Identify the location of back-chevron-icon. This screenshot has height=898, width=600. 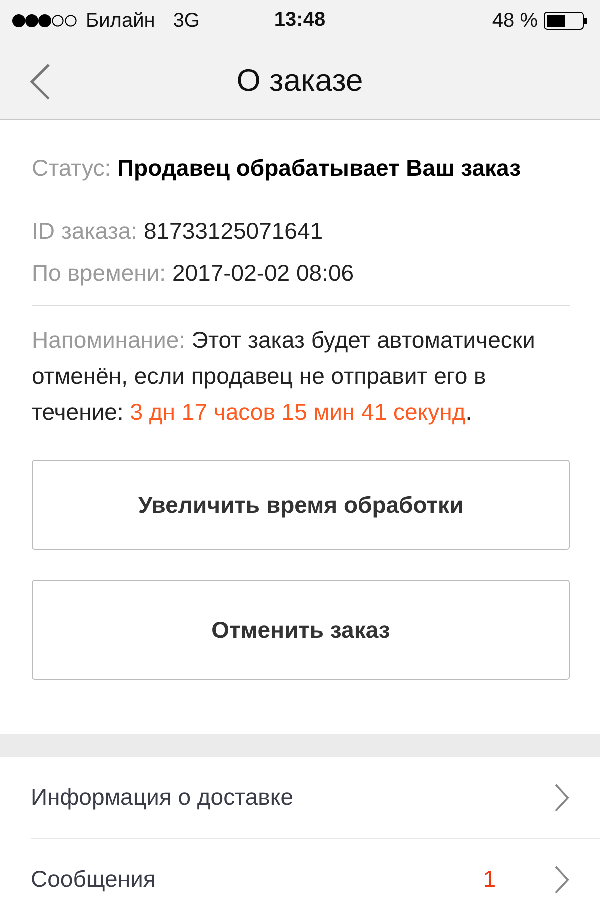
(40, 82).